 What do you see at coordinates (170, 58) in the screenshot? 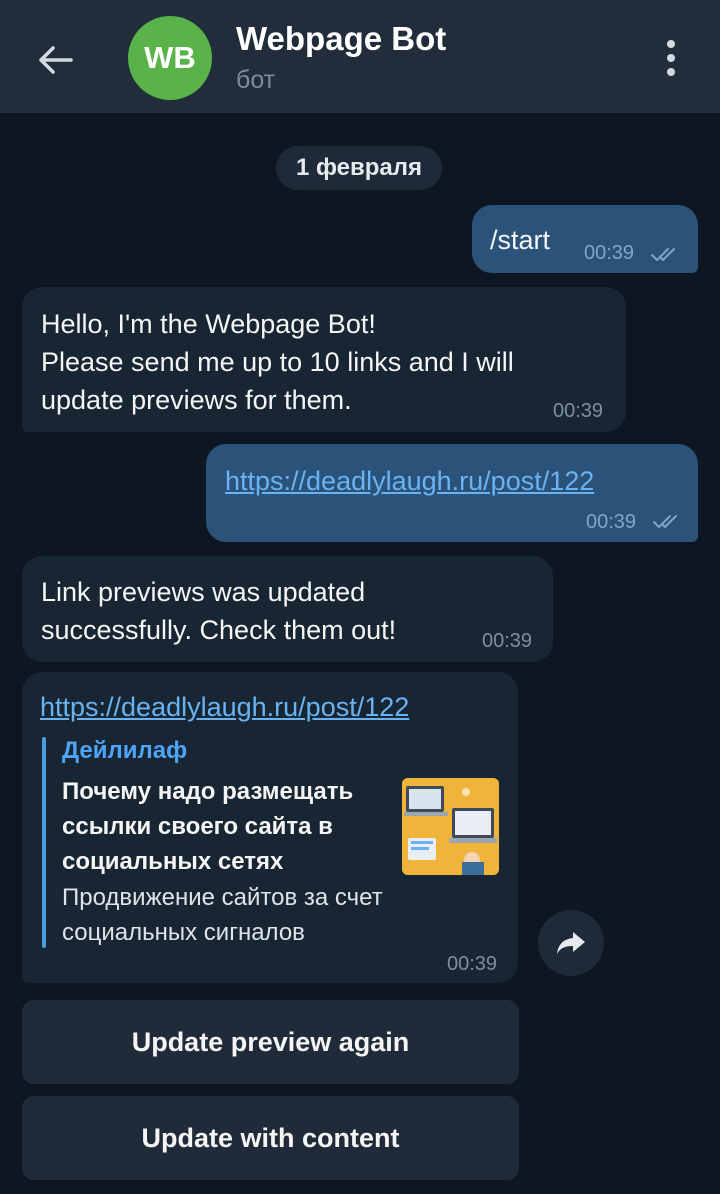
I see `avatar: WB` at bounding box center [170, 58].